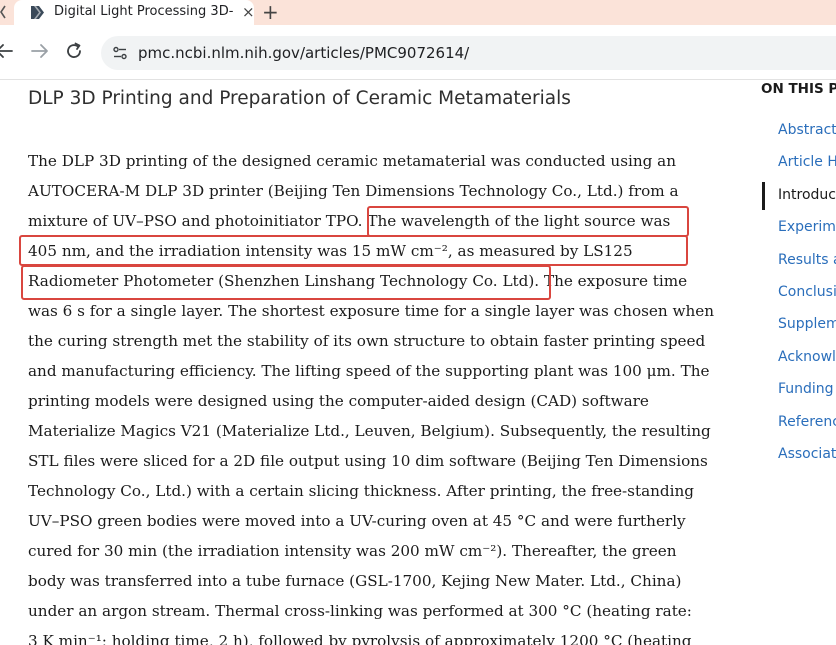 The width and height of the screenshot is (836, 645). What do you see at coordinates (799, 324) in the screenshot?
I see `toc-item-supplementary: Suppleme` at bounding box center [799, 324].